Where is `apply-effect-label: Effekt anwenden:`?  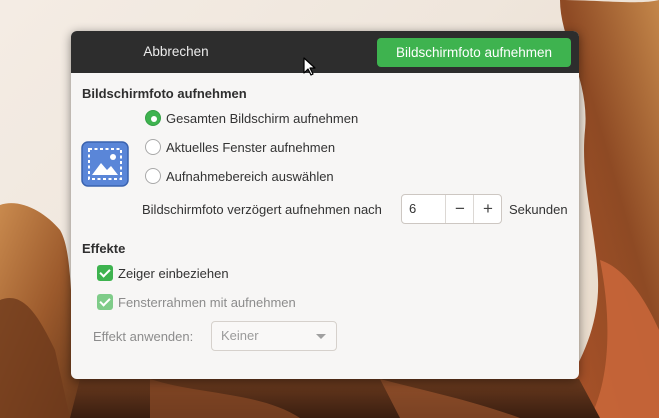
apply-effect-label: Effekt anwenden: is located at coordinates (143, 336).